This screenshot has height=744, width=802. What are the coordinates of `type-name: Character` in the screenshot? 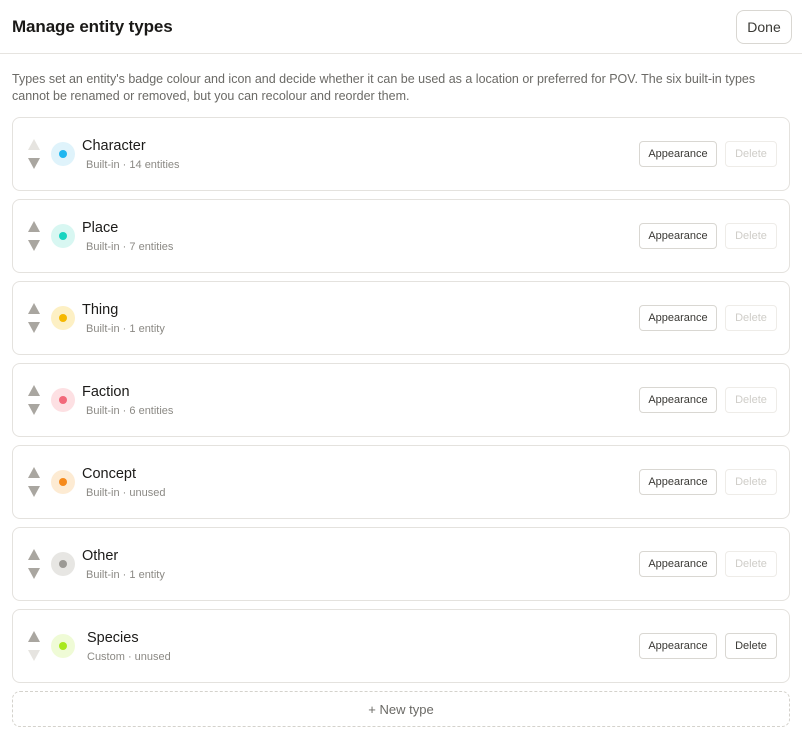 It's located at (114, 146).